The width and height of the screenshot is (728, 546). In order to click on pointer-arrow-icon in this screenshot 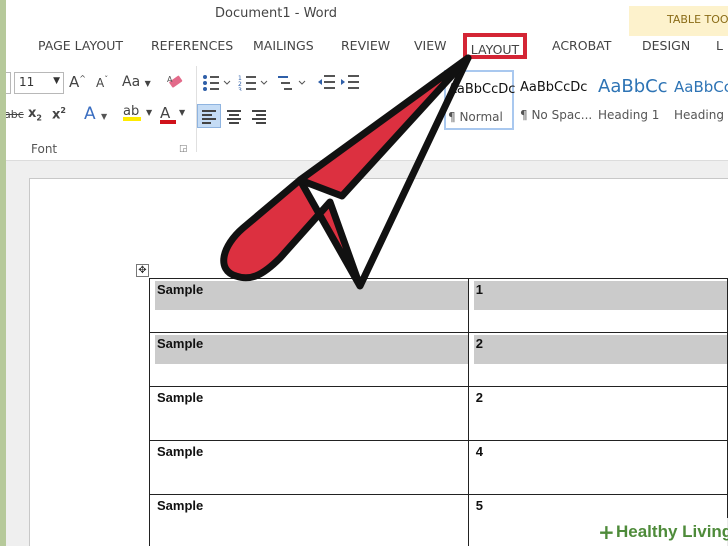, I will do `click(346, 172)`.